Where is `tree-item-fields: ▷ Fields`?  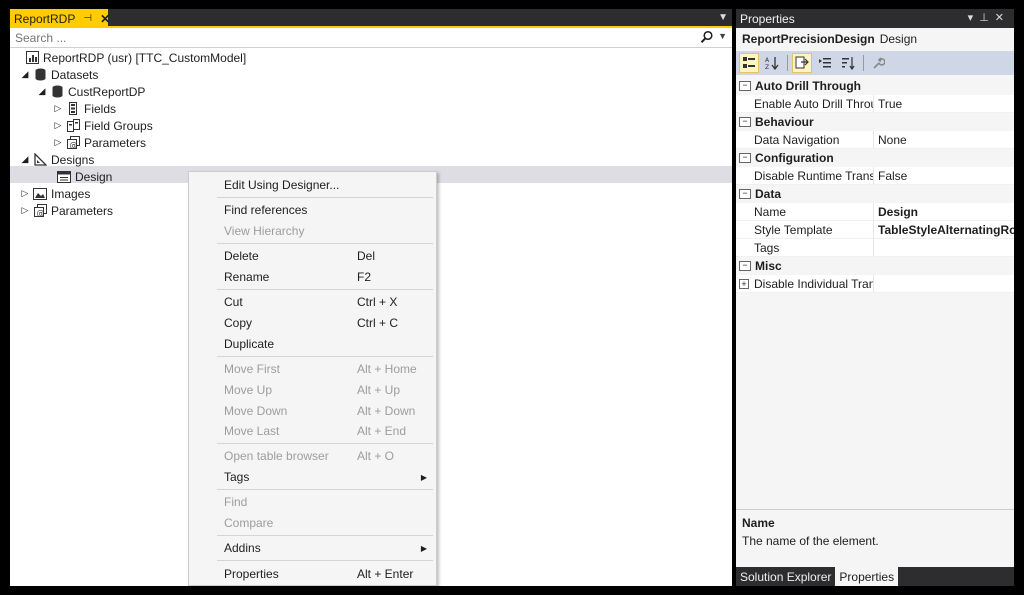 tree-item-fields: ▷ Fields is located at coordinates (83, 108).